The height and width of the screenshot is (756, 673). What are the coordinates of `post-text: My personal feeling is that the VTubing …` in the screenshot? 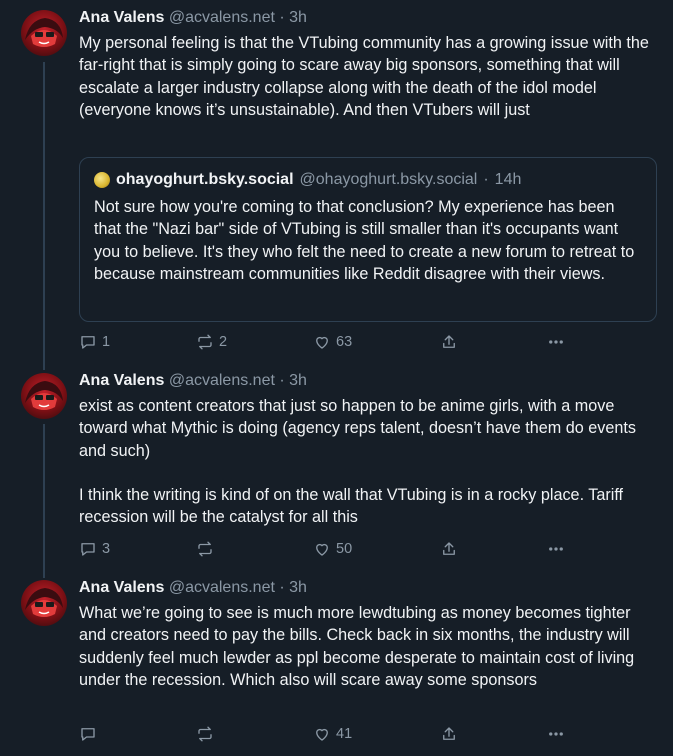 It's located at (368, 76).